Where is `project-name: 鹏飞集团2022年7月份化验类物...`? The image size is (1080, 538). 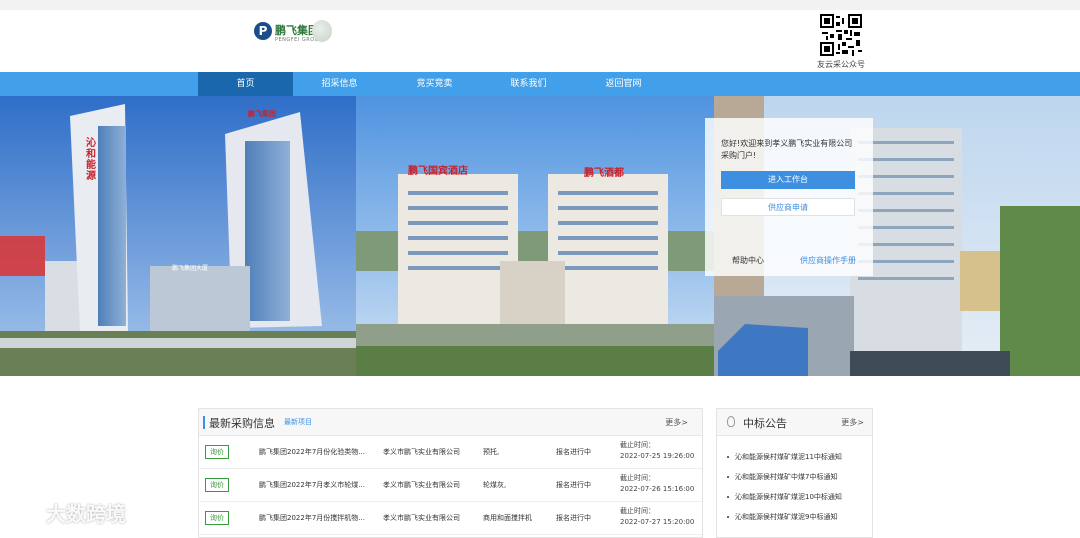
project-name: 鹏飞集团2022年7月份化验类物... is located at coordinates (312, 452).